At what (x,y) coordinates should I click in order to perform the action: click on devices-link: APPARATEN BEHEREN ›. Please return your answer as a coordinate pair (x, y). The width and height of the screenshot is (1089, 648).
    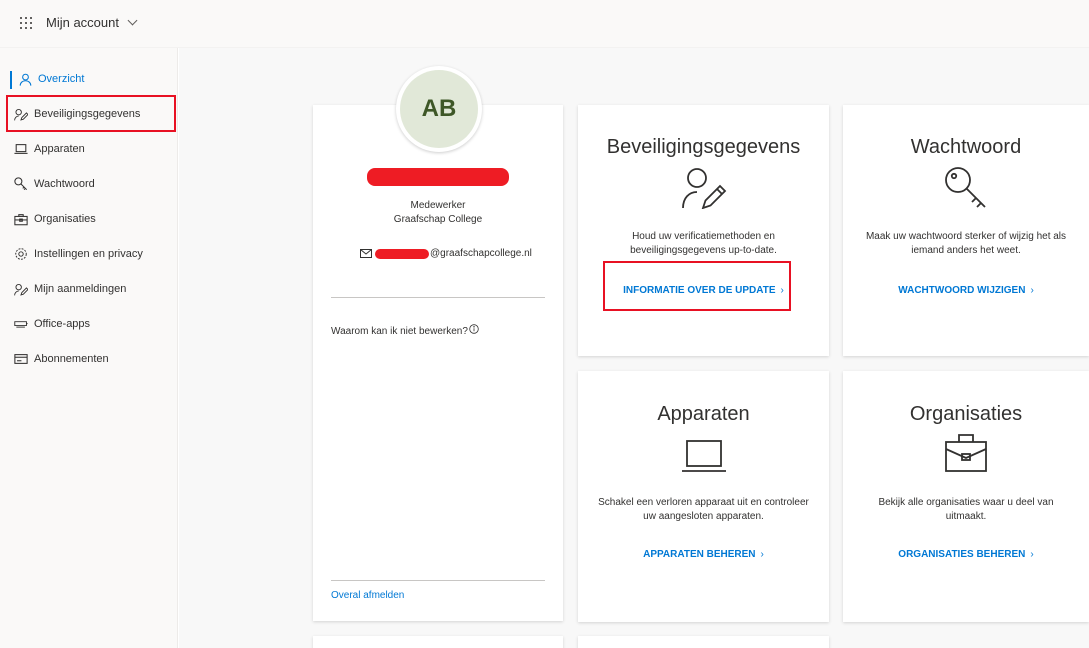
    Looking at the image, I should click on (703, 554).